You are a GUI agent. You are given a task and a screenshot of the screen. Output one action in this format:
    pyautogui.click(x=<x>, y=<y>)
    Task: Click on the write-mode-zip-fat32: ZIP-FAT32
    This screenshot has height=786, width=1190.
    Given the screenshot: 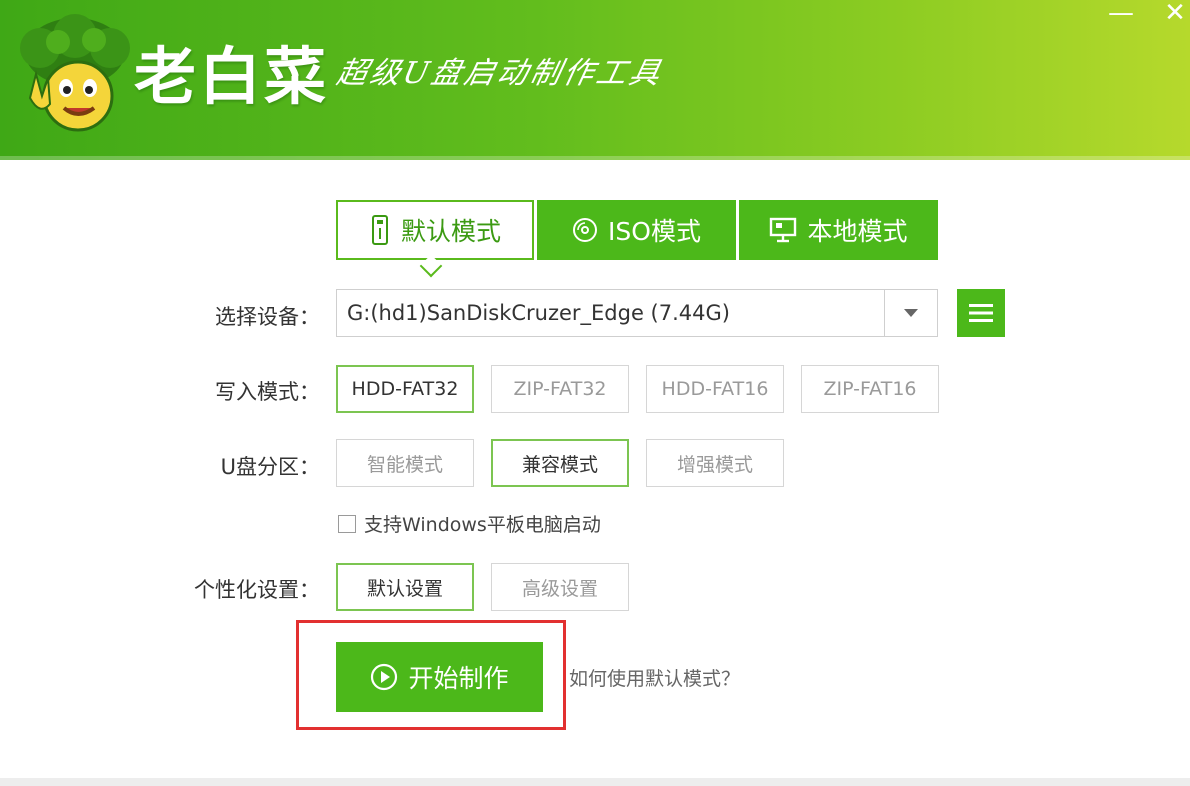 What is the action you would take?
    pyautogui.click(x=560, y=389)
    